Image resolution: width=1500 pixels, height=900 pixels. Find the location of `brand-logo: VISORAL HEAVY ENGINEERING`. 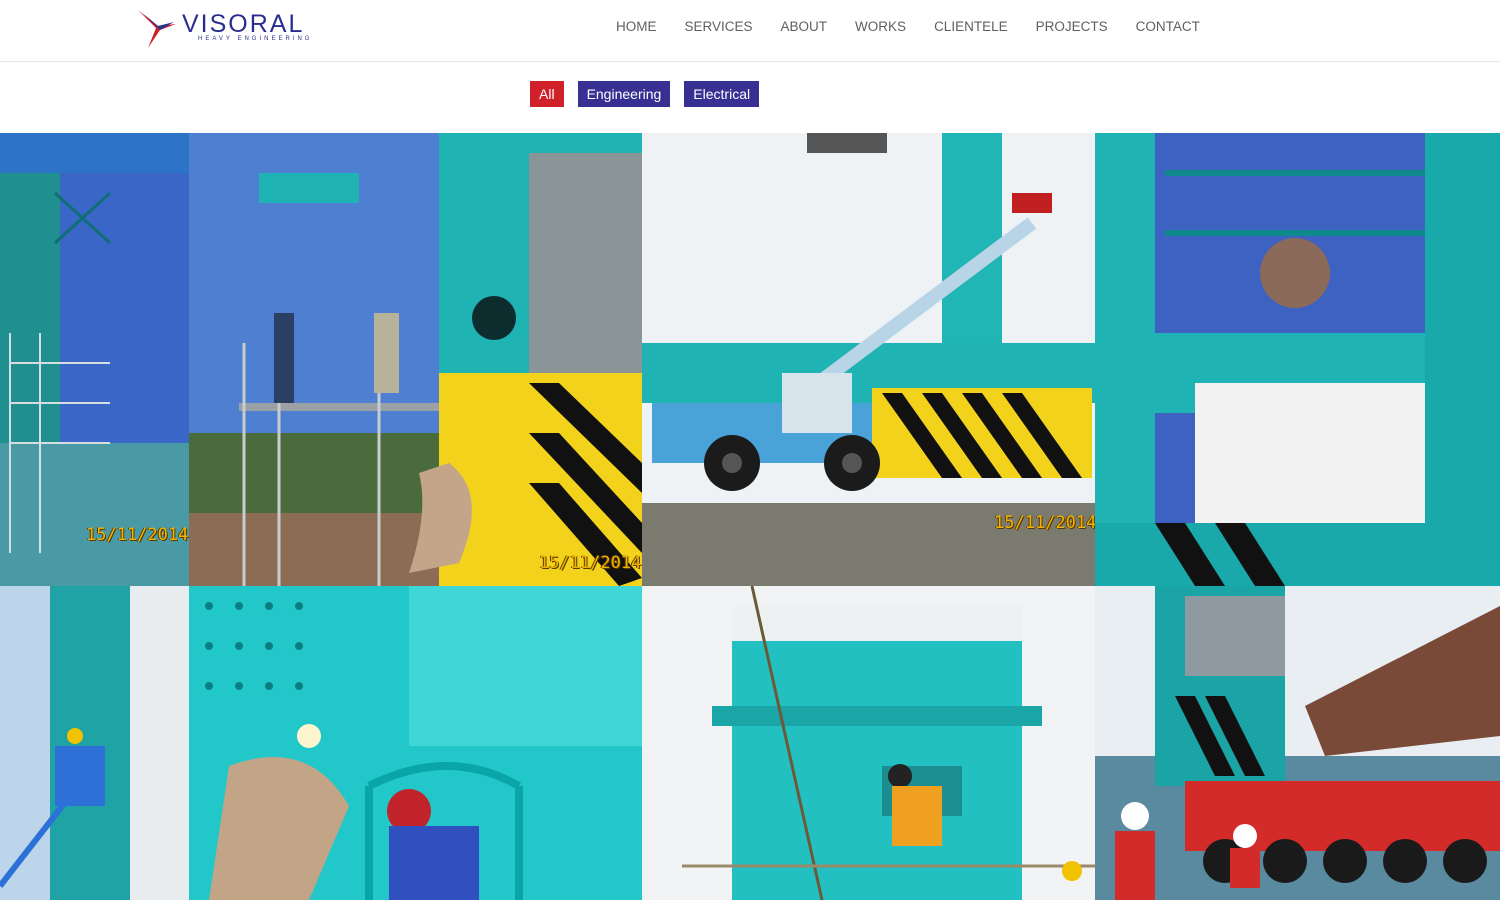

brand-logo: VISORAL HEAVY ENGINEERING is located at coordinates (229, 28).